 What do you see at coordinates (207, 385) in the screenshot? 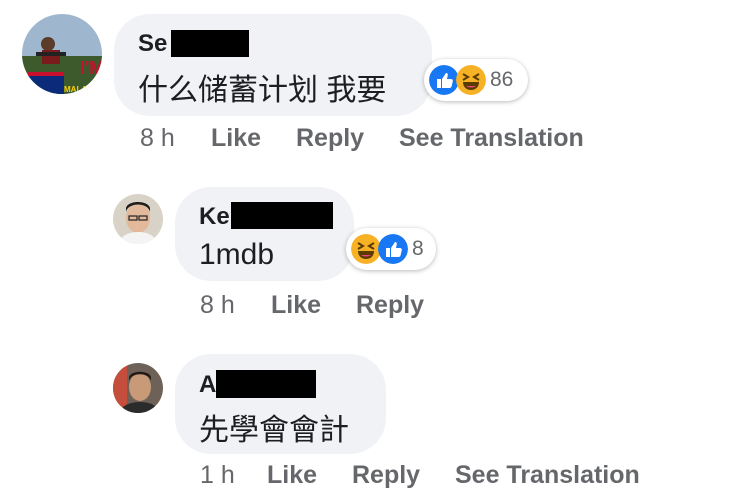
I see `comment-author: A` at bounding box center [207, 385].